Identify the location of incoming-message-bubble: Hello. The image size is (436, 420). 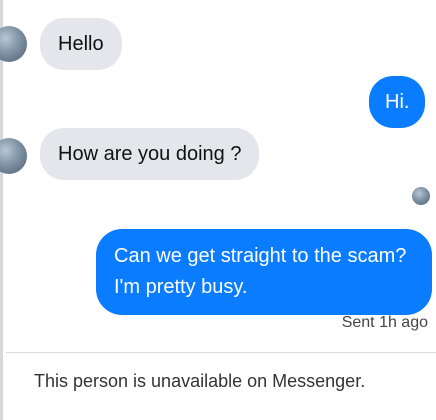
(81, 44).